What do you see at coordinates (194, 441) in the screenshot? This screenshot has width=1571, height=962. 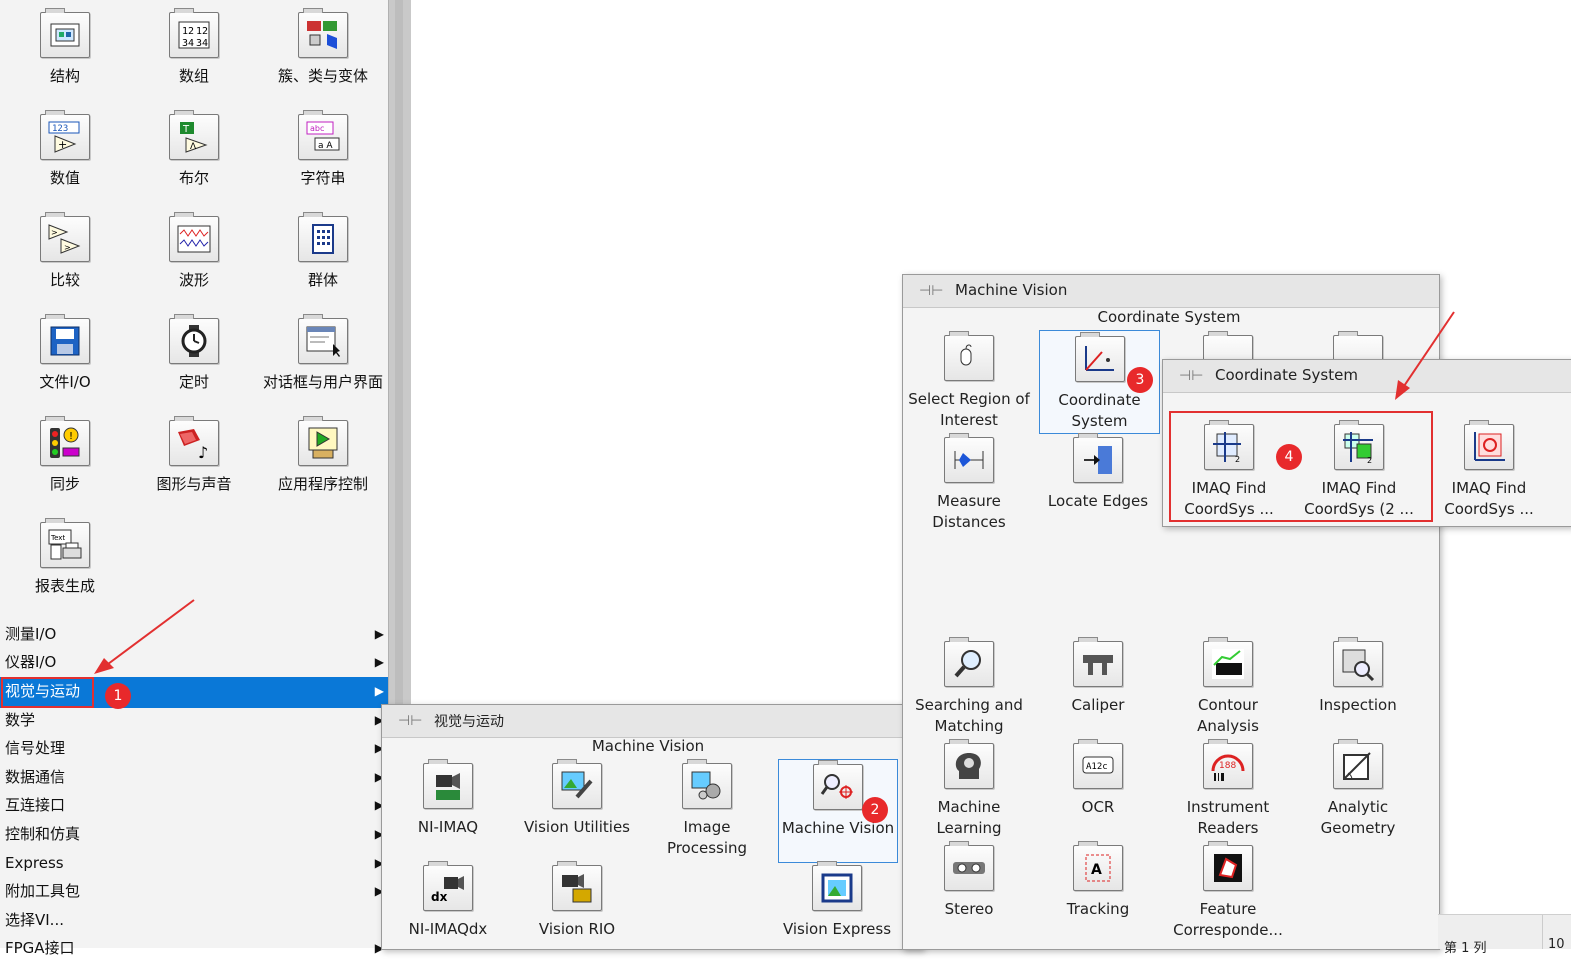 I see `graphics-sound-icon: ♪` at bounding box center [194, 441].